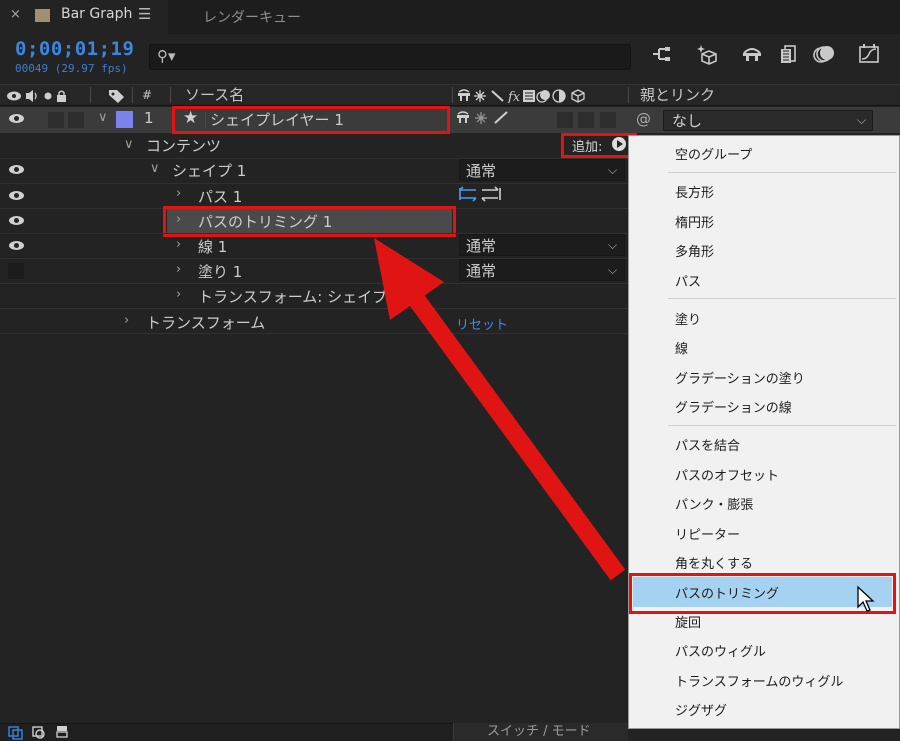  What do you see at coordinates (220, 271) in the screenshot?
I see `fill1-label: 塗り 1` at bounding box center [220, 271].